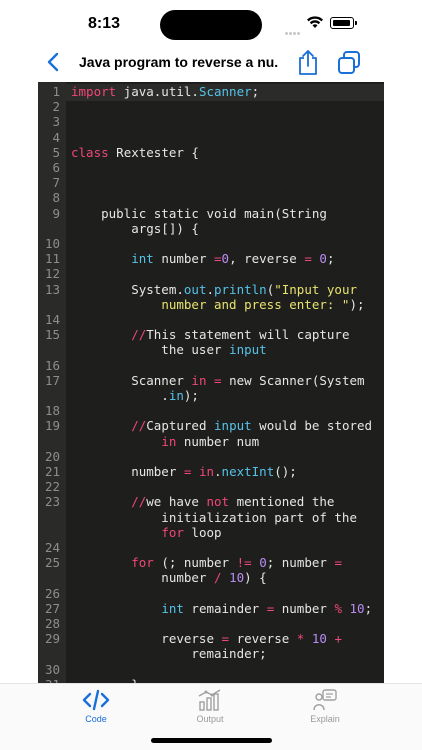 This screenshot has width=422, height=750. Describe the element at coordinates (233, 502) in the screenshot. I see `line-text: //we have not mentioned the` at that location.